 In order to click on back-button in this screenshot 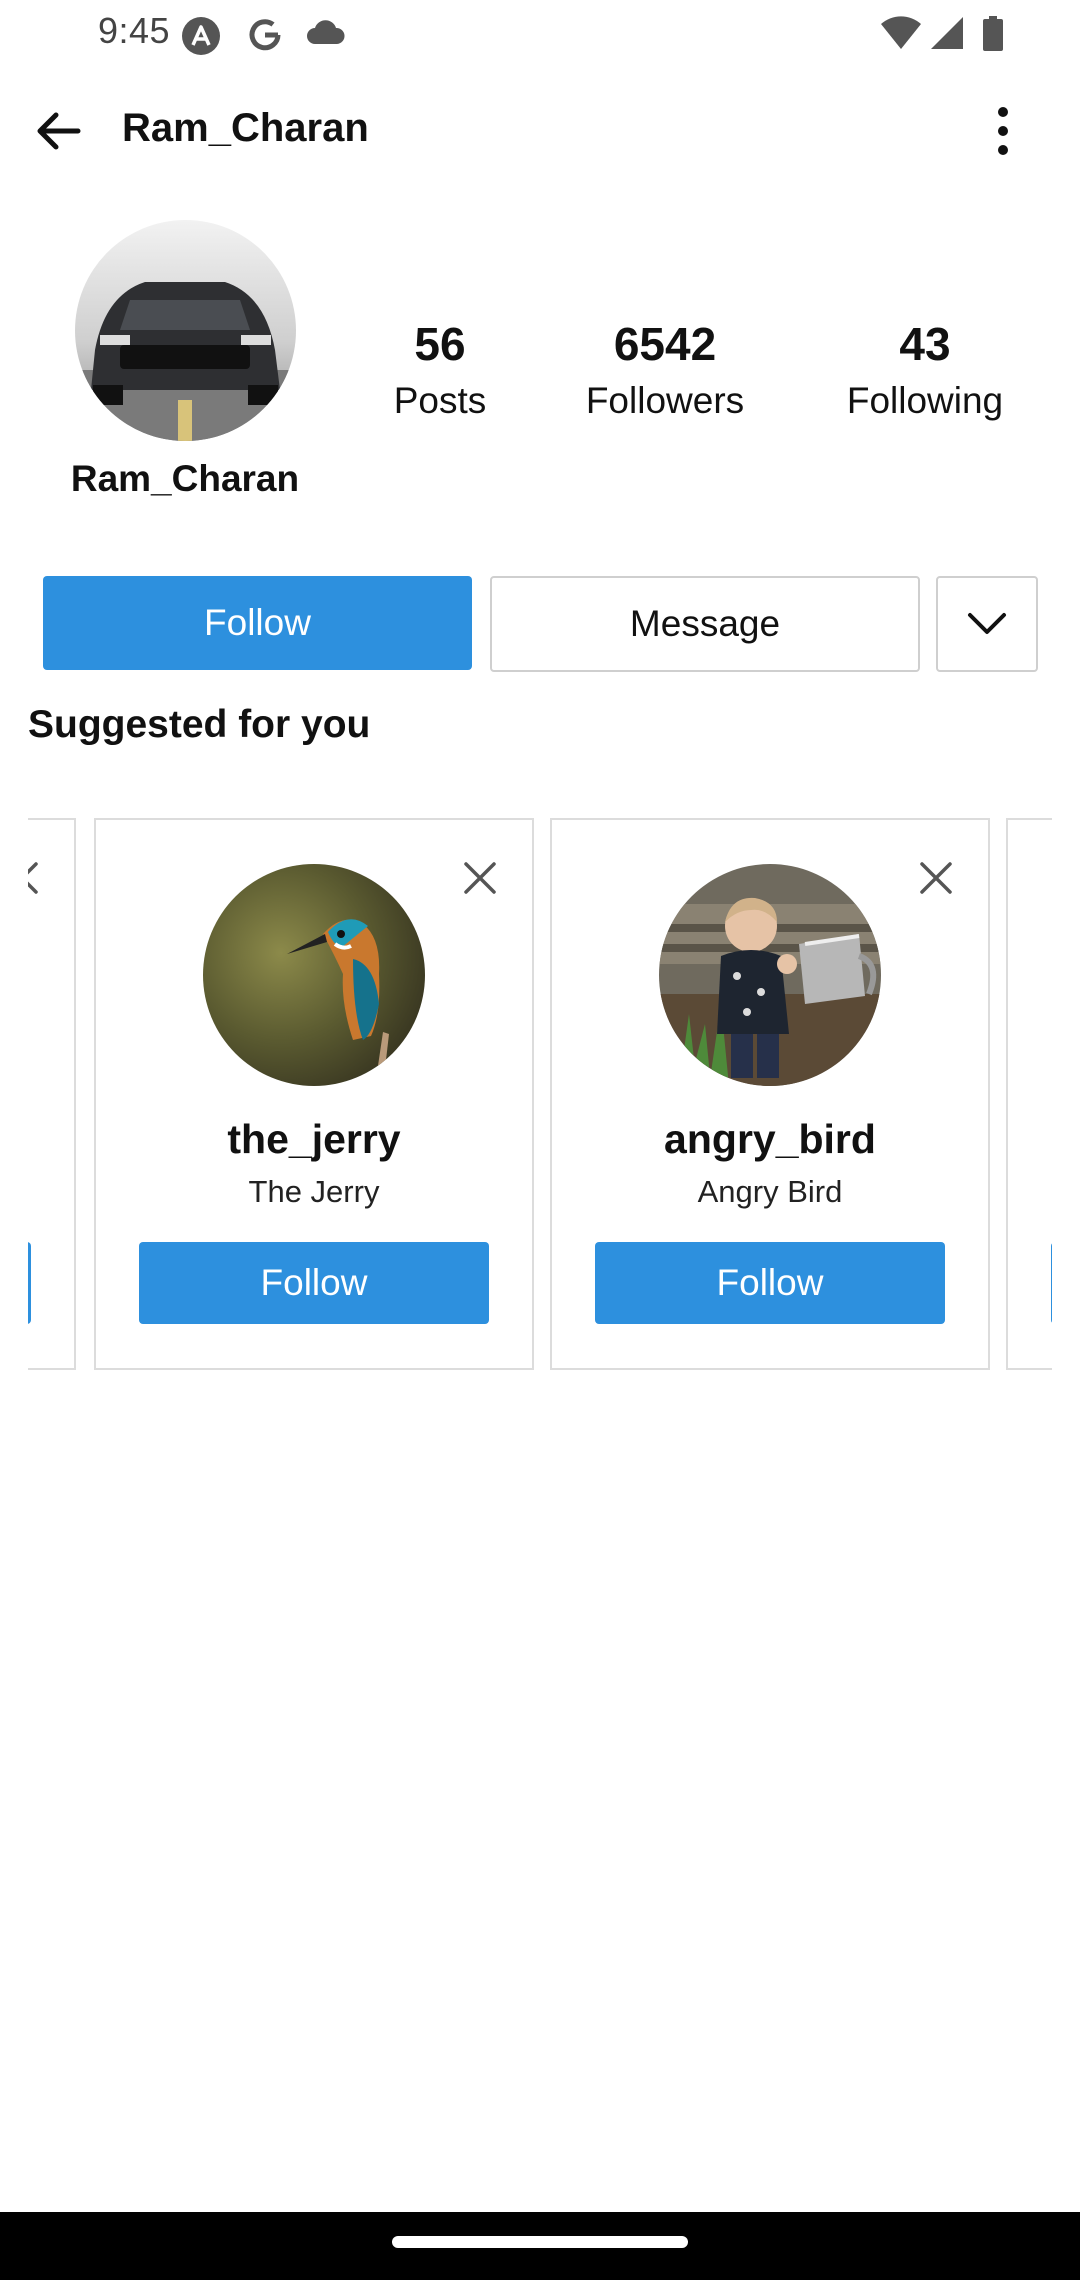, I will do `click(58, 131)`.